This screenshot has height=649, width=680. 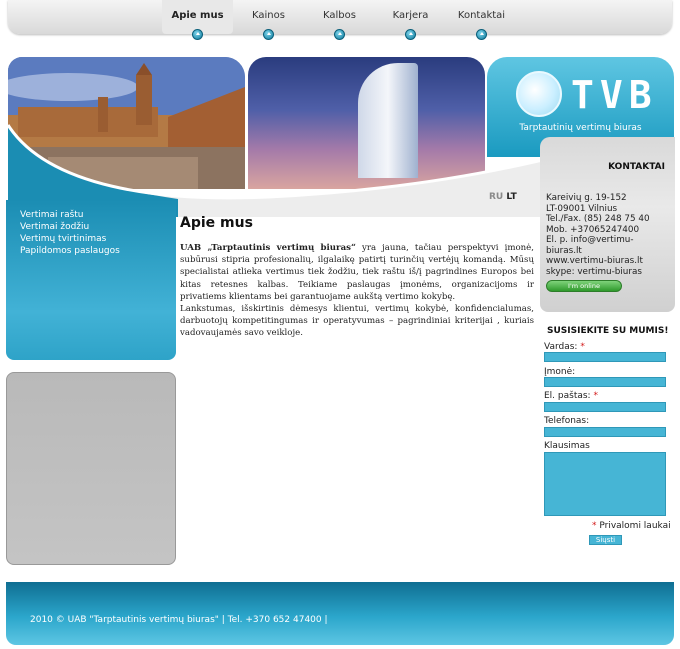 What do you see at coordinates (636, 167) in the screenshot?
I see `contacts-title: KONTAKTAI` at bounding box center [636, 167].